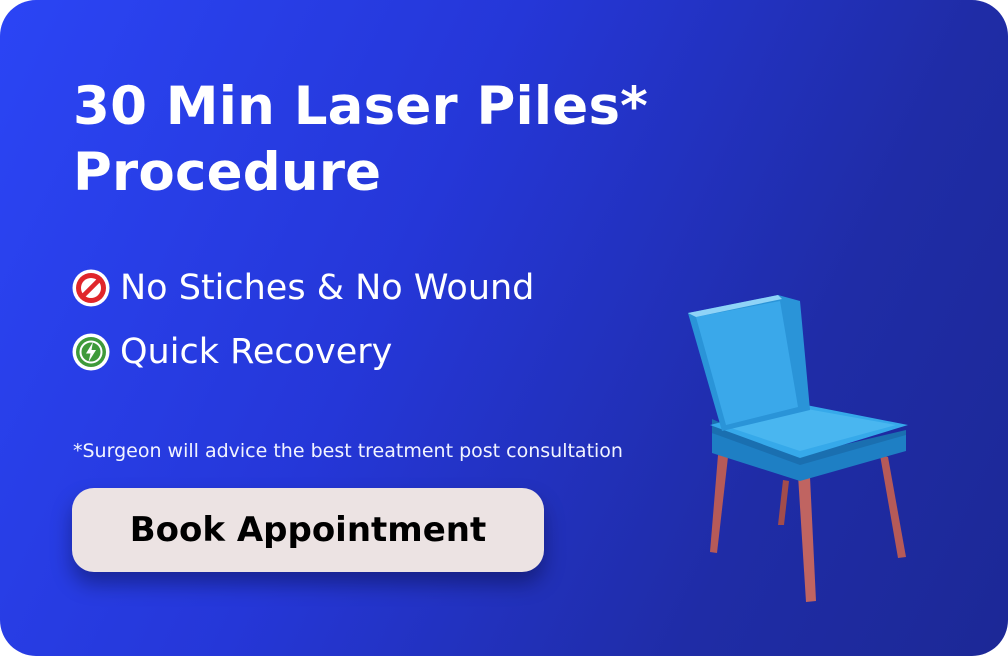 The height and width of the screenshot is (656, 1008). I want to click on feature-item-no-stitches: No Stiches & No Wound, so click(303, 288).